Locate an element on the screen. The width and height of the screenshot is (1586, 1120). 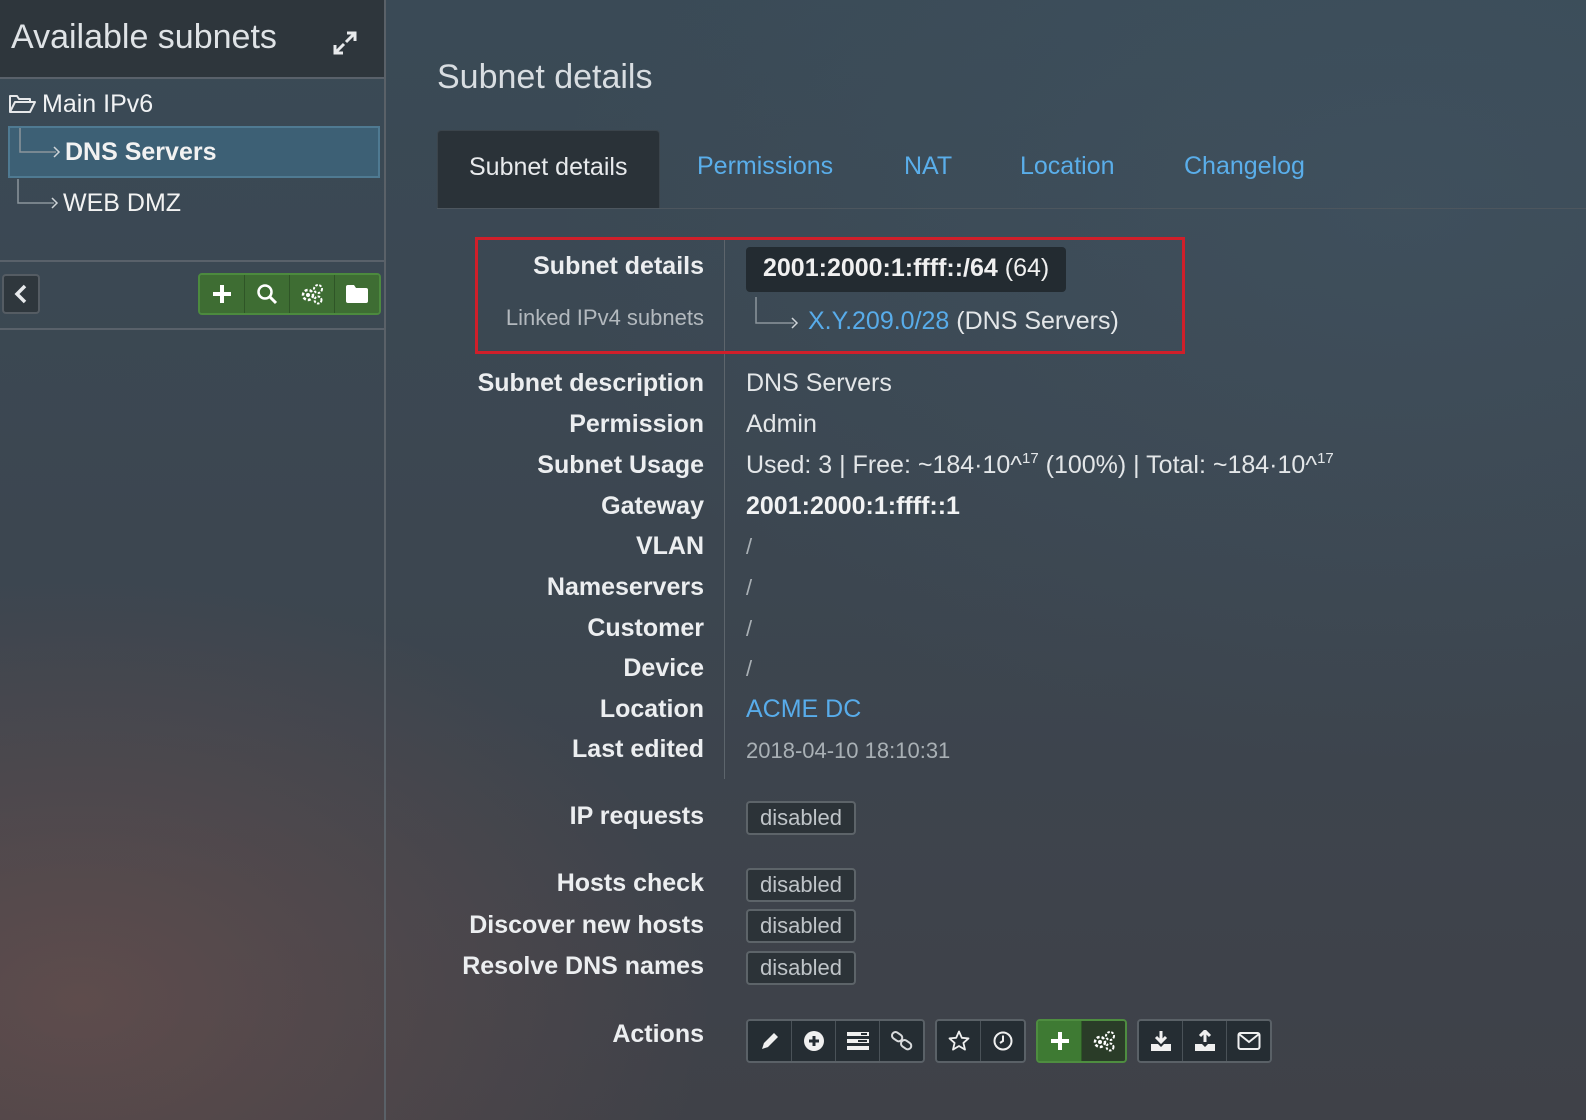
tree-folder-main-ipv6: Main IPv6 is located at coordinates (80, 104).